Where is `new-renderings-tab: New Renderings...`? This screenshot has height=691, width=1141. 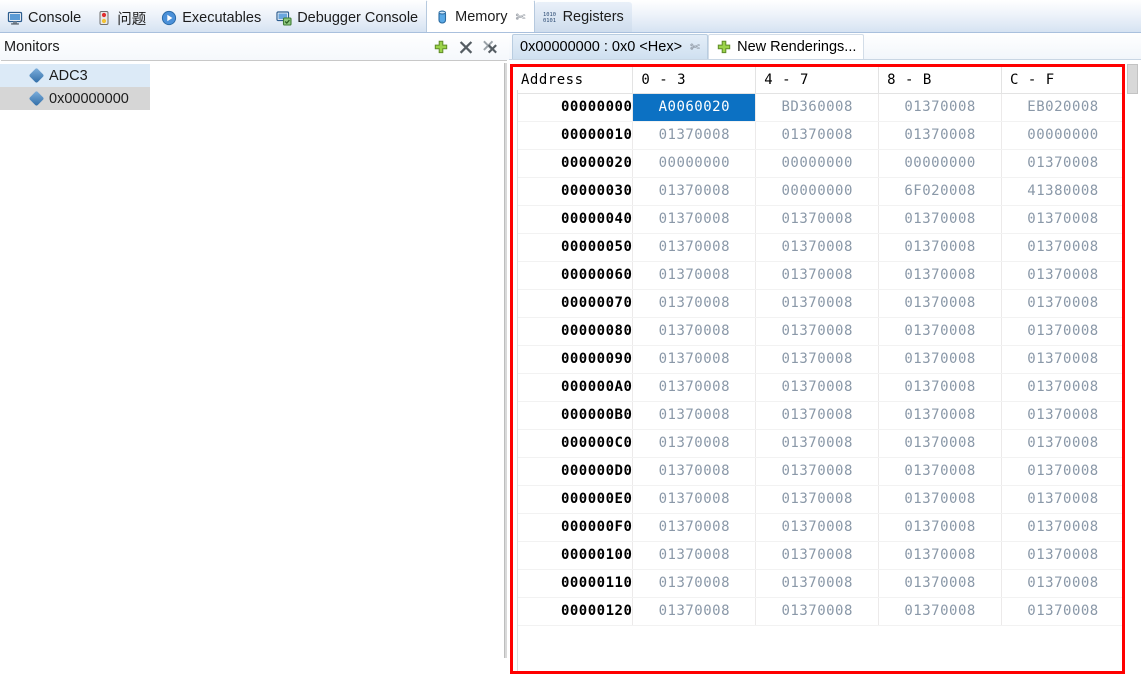 new-renderings-tab: New Renderings... is located at coordinates (786, 46).